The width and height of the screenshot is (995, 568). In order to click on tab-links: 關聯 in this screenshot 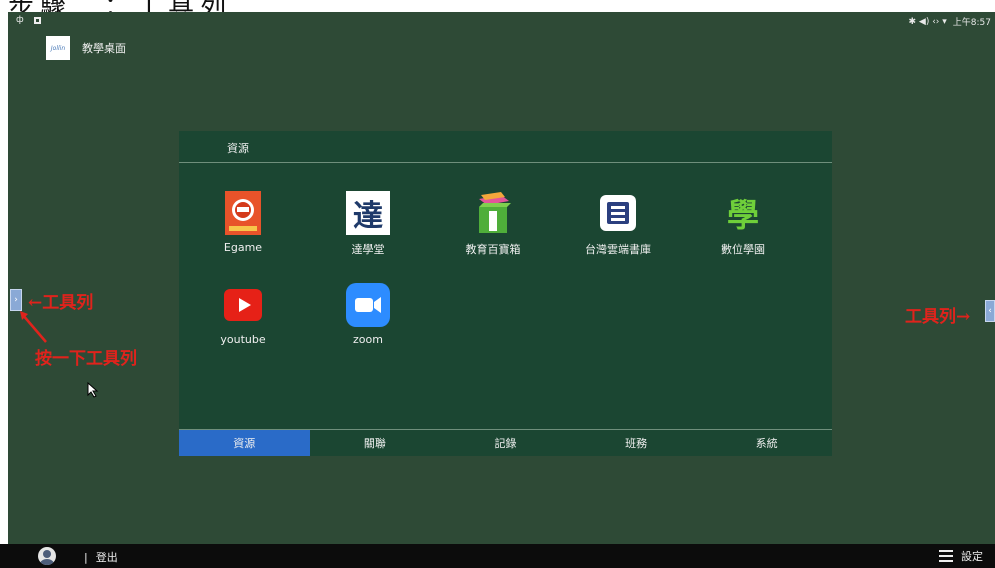, I will do `click(375, 443)`.